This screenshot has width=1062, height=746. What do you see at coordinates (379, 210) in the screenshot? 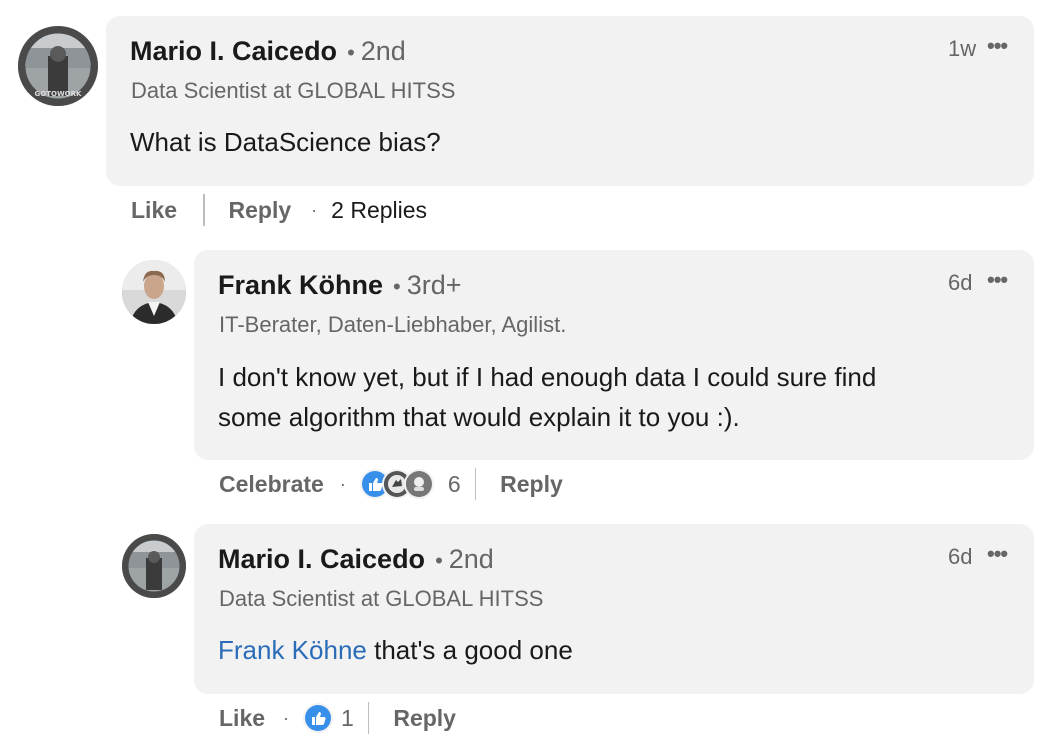
I see `replies-link: 2 Replies` at bounding box center [379, 210].